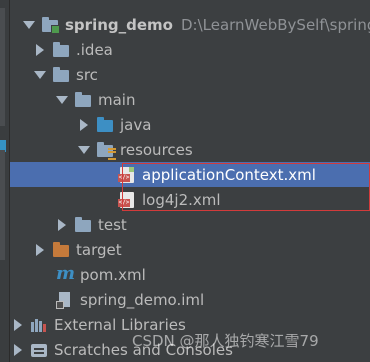 Image resolution: width=370 pixels, height=362 pixels. Describe the element at coordinates (94, 49) in the screenshot. I see `tree-item-label: .idea` at that location.